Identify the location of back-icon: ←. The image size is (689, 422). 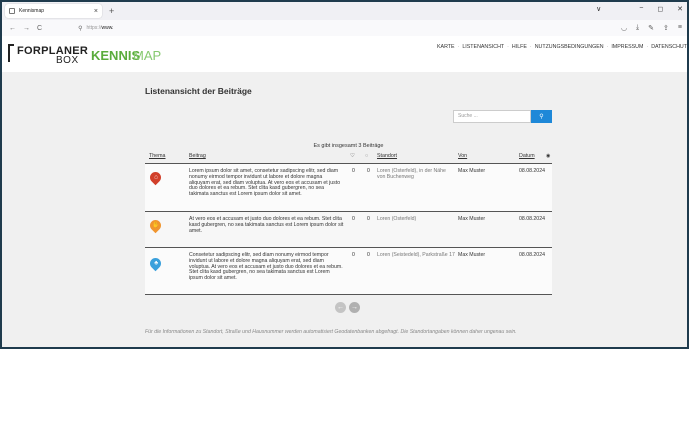
(12, 28).